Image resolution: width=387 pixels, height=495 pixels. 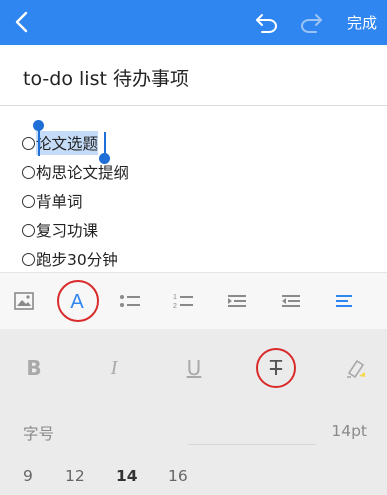 I want to click on numbered-list-icon: 12, so click(x=183, y=301).